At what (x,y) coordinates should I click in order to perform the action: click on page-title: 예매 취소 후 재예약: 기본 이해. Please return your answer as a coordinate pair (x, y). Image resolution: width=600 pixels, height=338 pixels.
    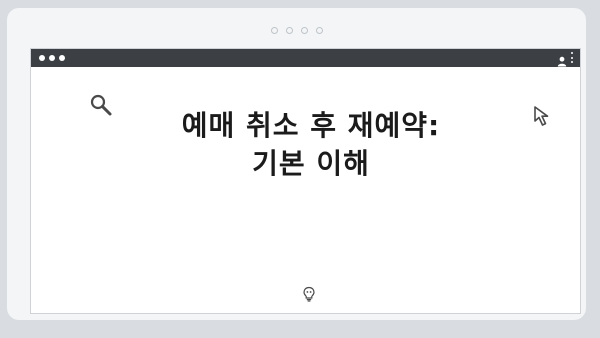
    Looking at the image, I should click on (311, 144).